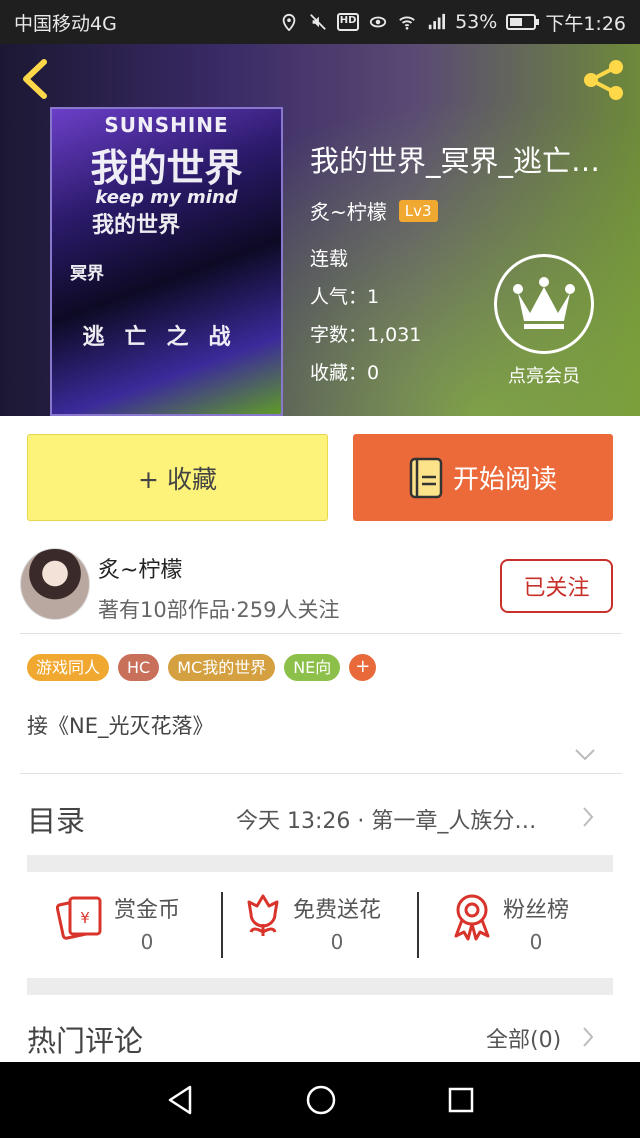 This screenshot has width=640, height=1138. What do you see at coordinates (378, 22) in the screenshot?
I see `eye-icon` at bounding box center [378, 22].